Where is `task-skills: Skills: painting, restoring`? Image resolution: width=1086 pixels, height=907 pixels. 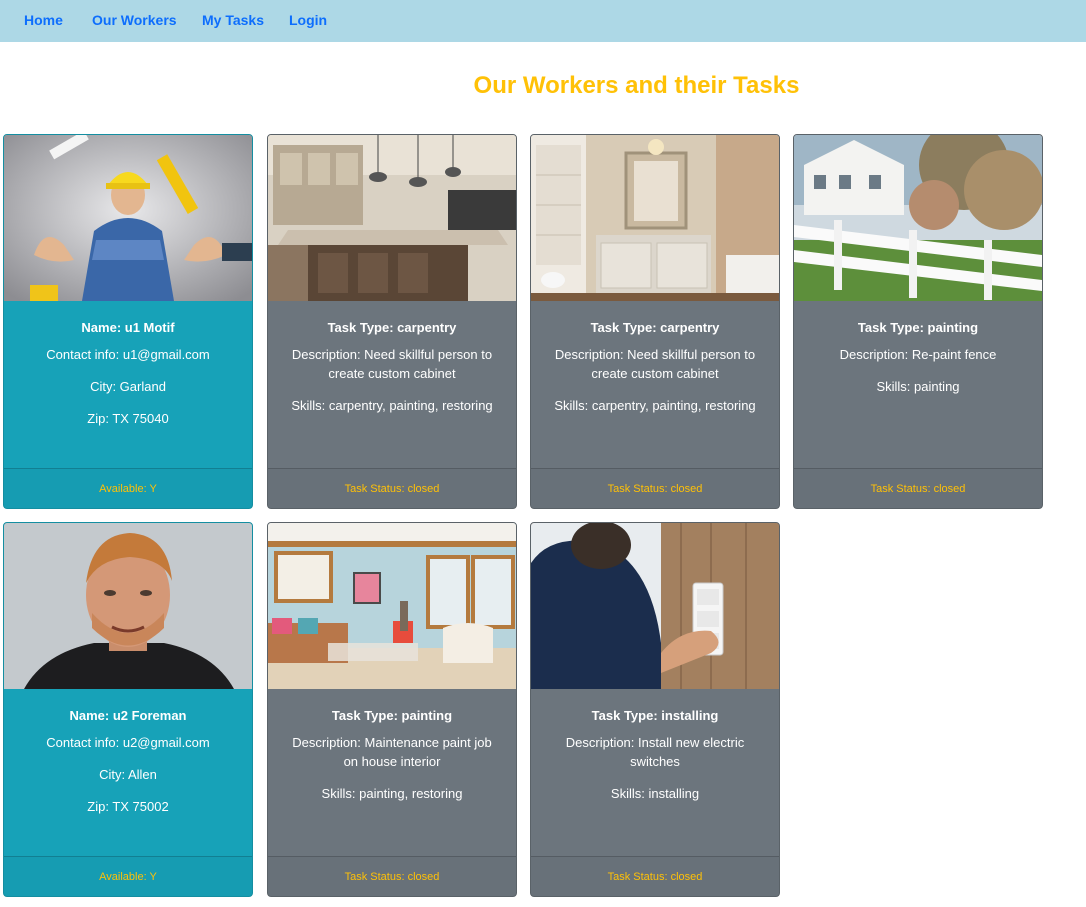 task-skills: Skills: painting, restoring is located at coordinates (392, 793).